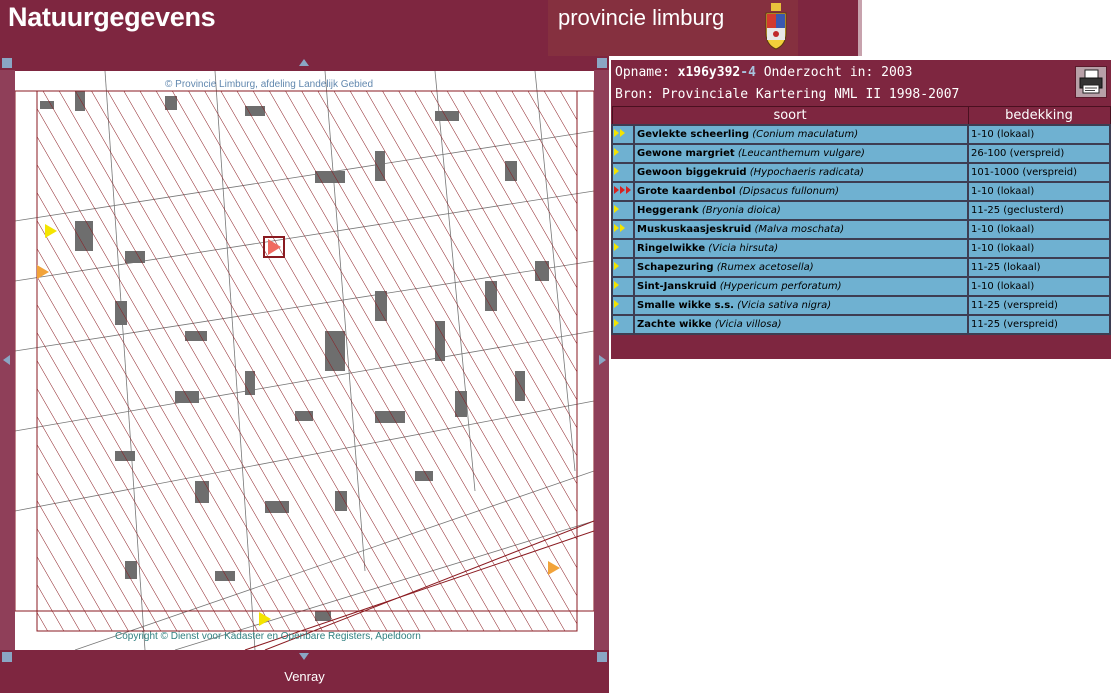 The height and width of the screenshot is (693, 1112). What do you see at coordinates (677, 286) in the screenshot?
I see `species-common-name: Sint-Janskruid` at bounding box center [677, 286].